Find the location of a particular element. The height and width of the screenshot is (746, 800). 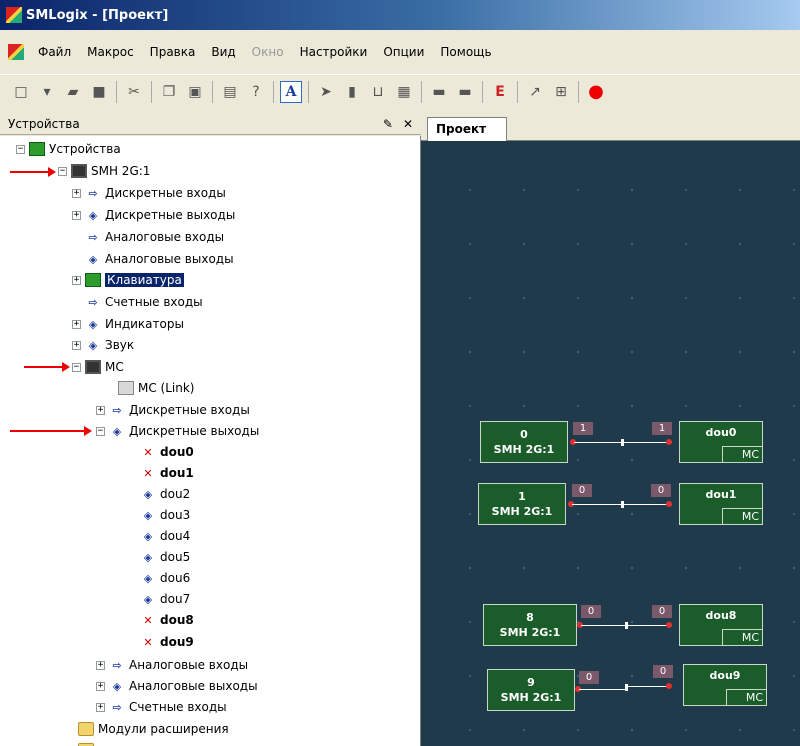

tree-node-mc-analog-inputs: + ⇨ Аналоговые входы is located at coordinates (172, 665).